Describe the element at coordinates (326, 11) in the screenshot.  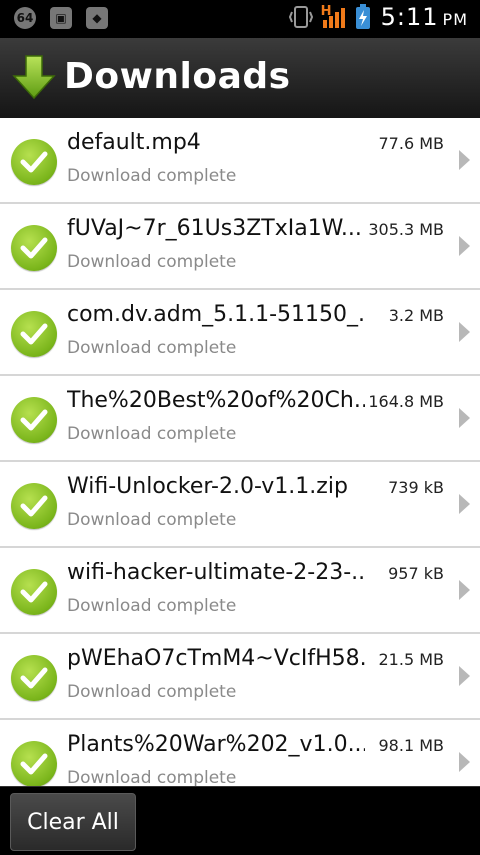
I see `network-type-label: H` at that location.